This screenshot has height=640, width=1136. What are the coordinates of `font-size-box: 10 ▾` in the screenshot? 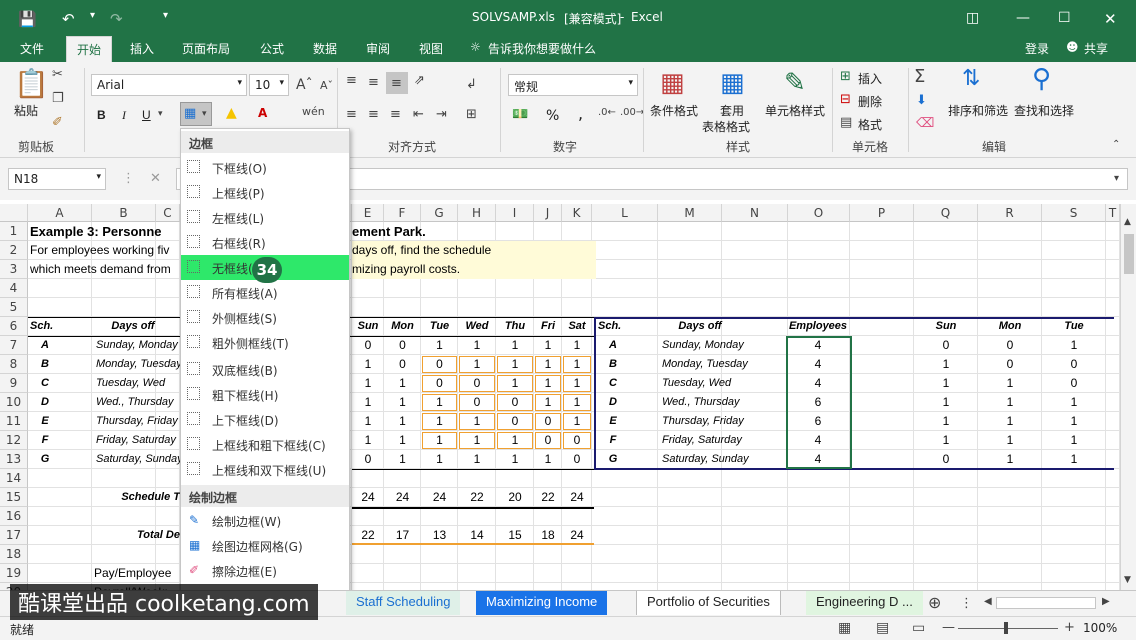 It's located at (269, 85).